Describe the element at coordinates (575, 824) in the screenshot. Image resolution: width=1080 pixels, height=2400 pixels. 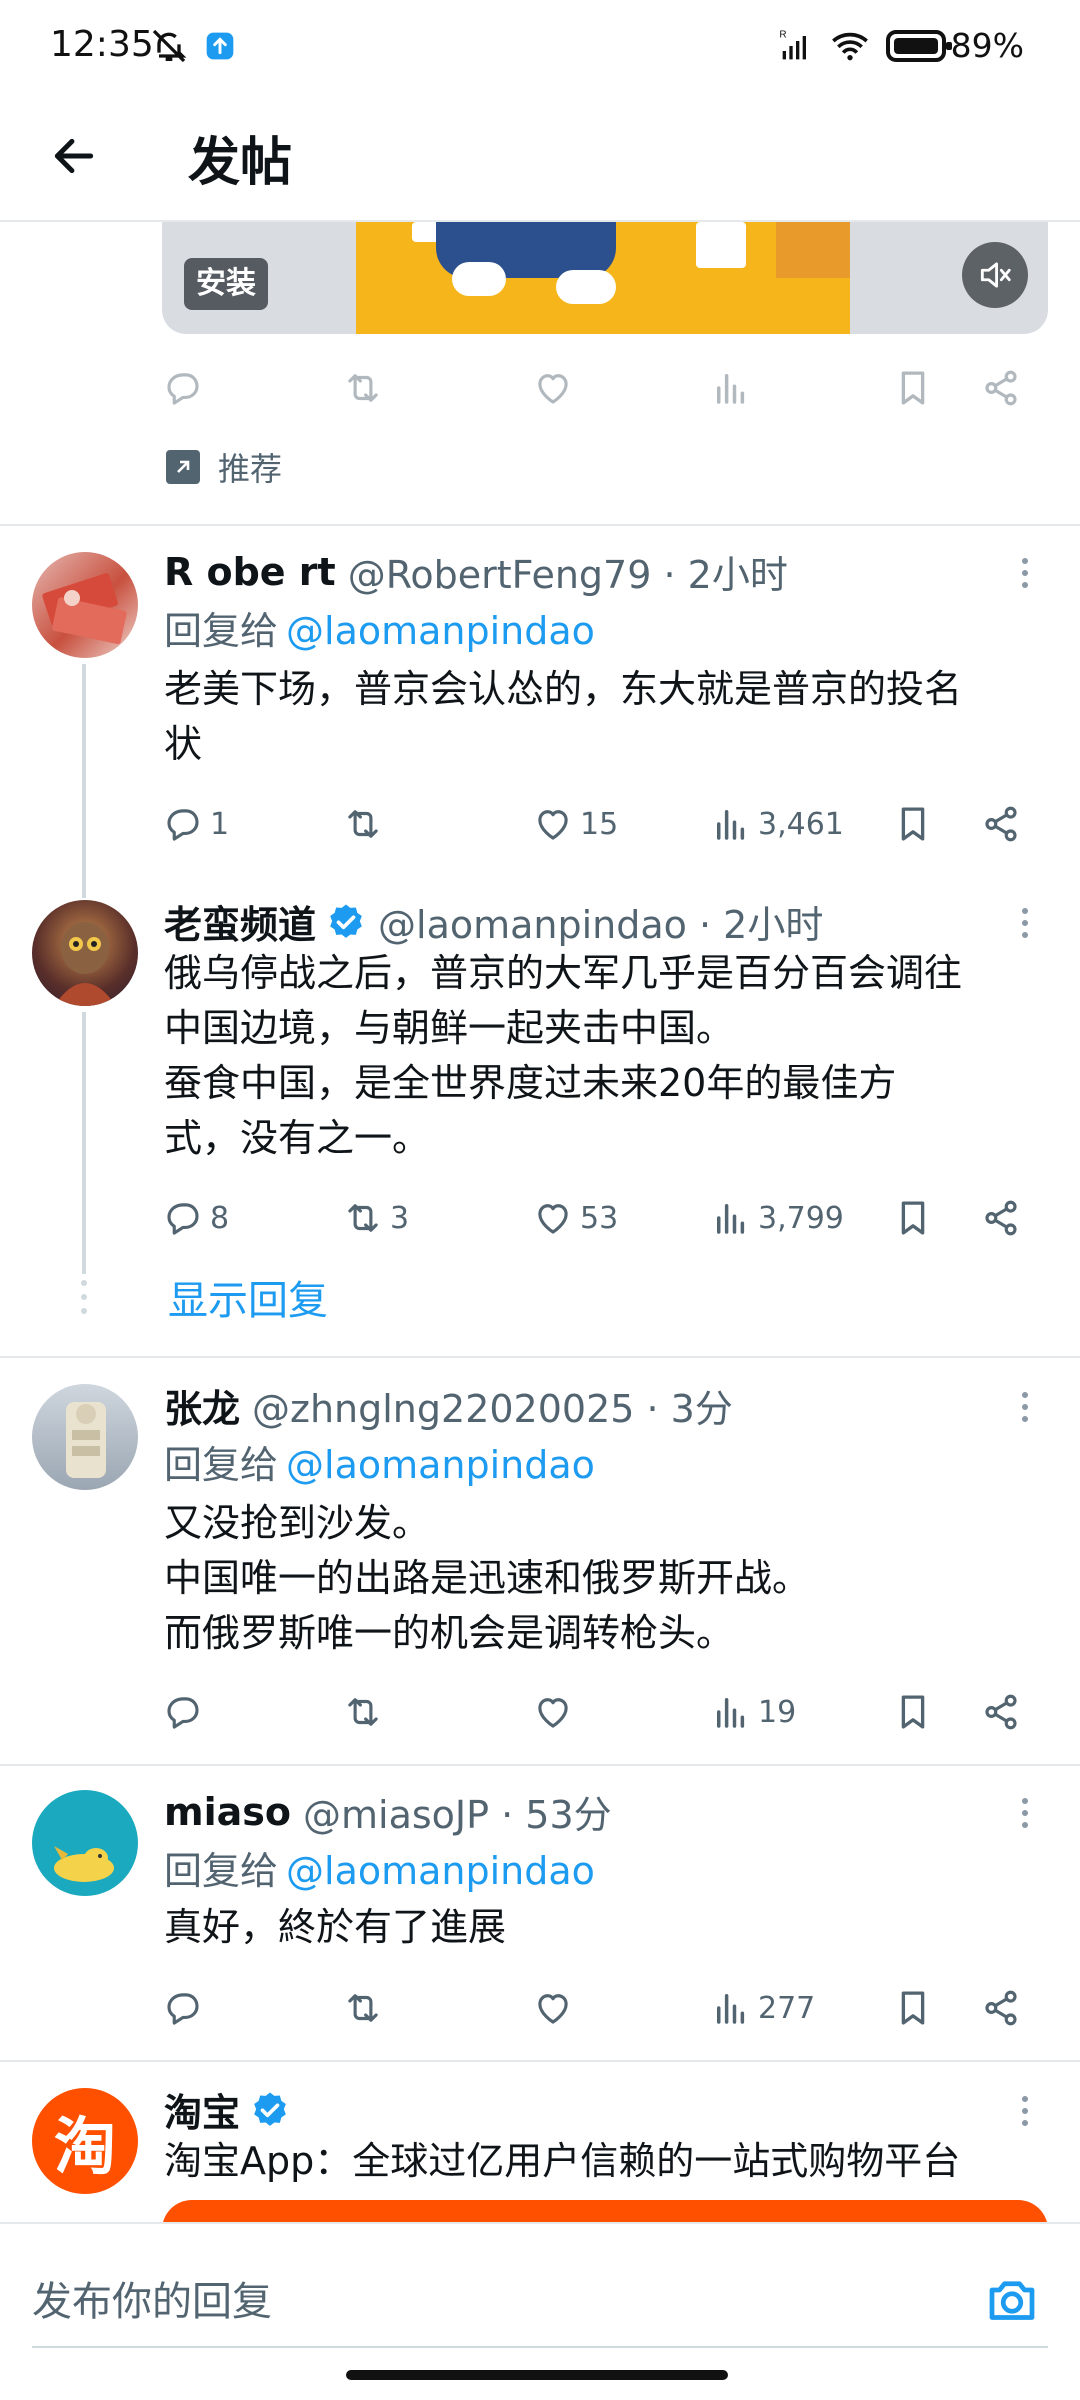
I see `like-button: 15` at that location.